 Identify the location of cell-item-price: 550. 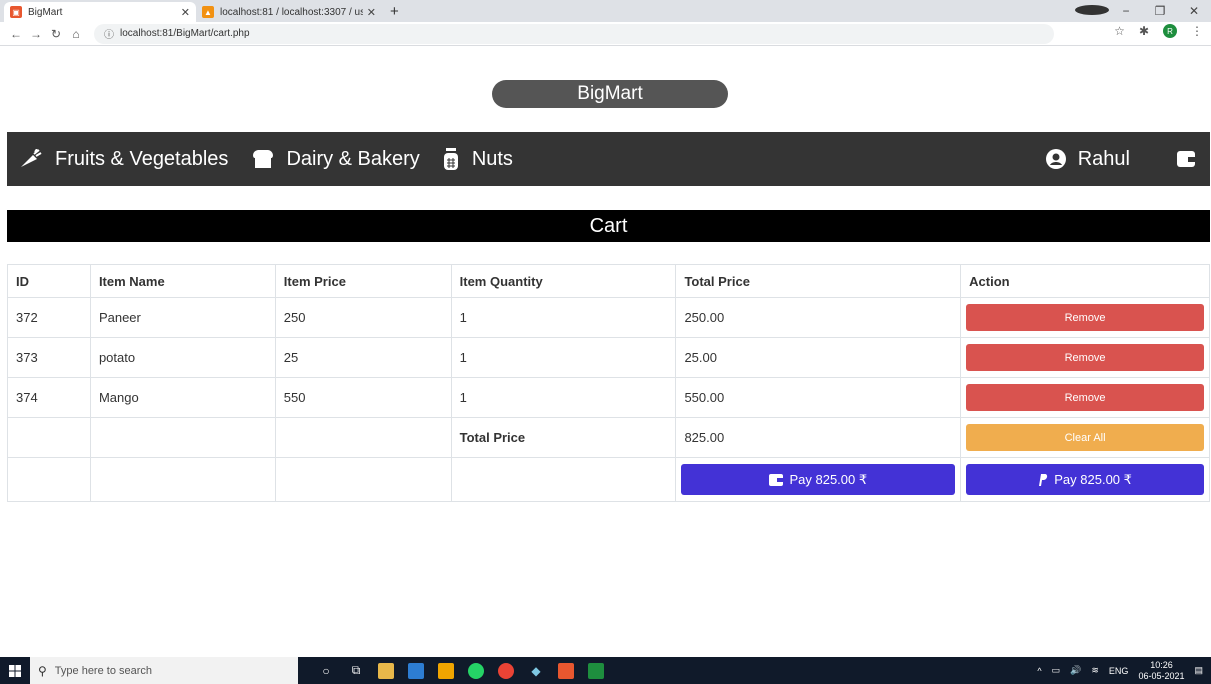
(363, 397).